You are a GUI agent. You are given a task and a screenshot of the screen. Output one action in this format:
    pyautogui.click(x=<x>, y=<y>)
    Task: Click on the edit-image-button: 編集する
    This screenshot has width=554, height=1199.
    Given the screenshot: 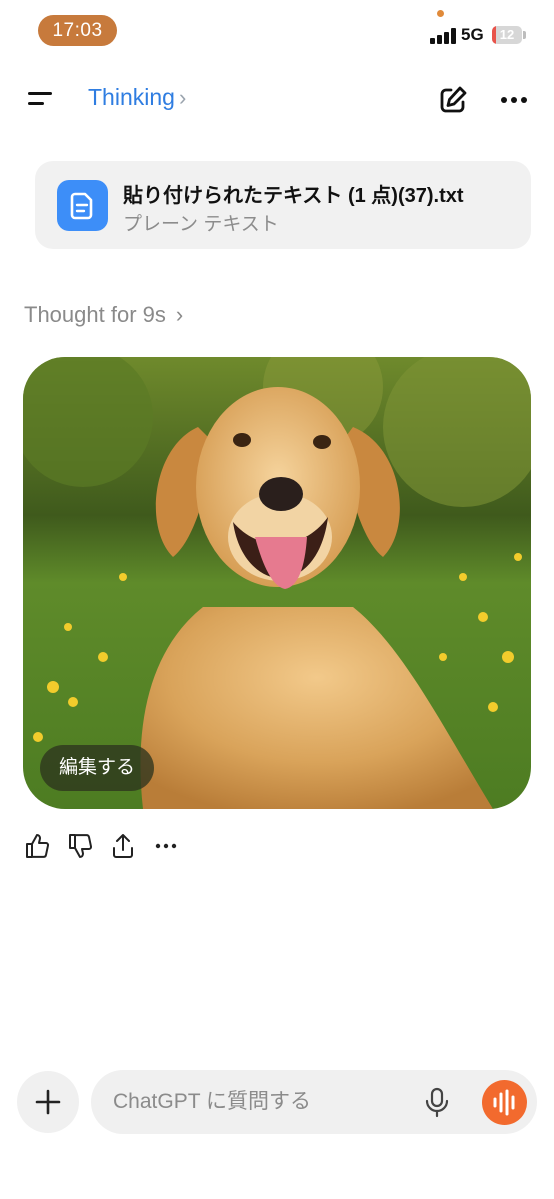 What is the action you would take?
    pyautogui.click(x=97, y=768)
    